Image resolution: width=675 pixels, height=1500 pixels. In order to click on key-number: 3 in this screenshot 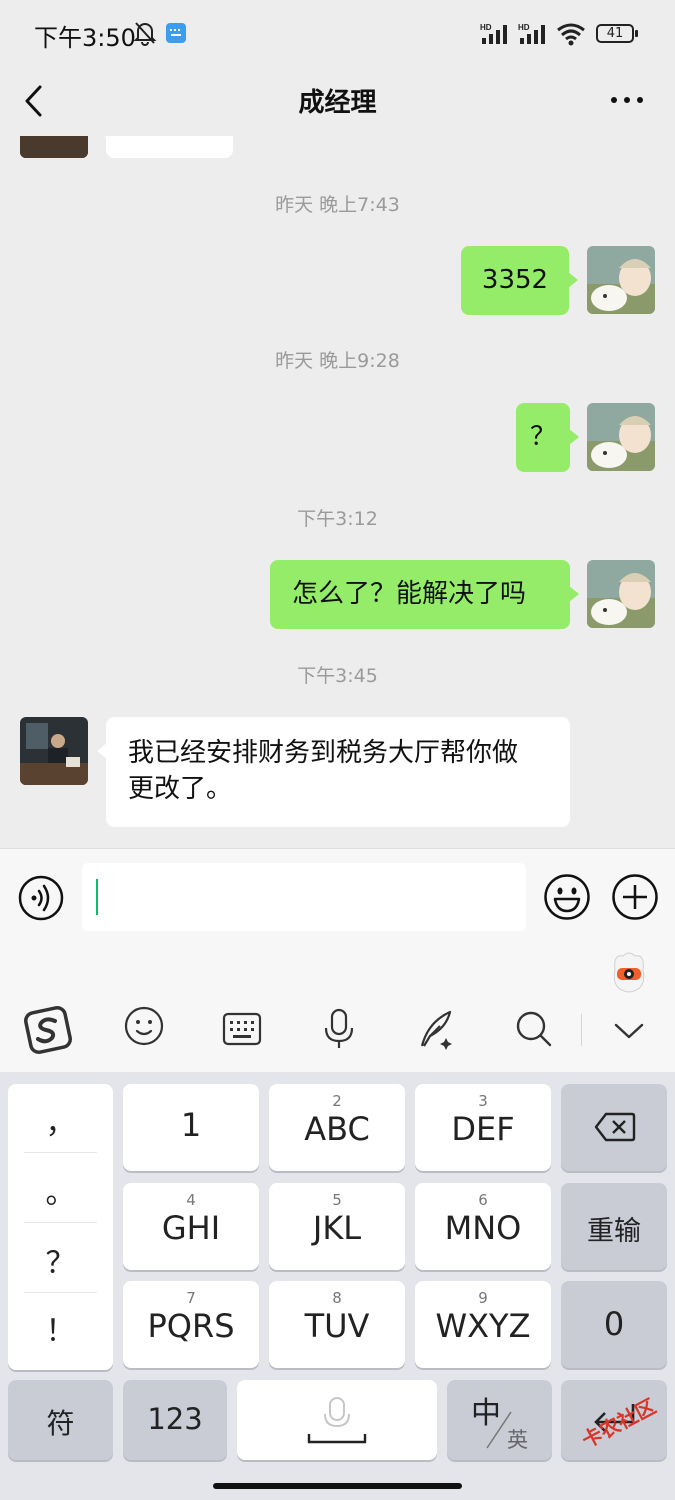, I will do `click(483, 1101)`.